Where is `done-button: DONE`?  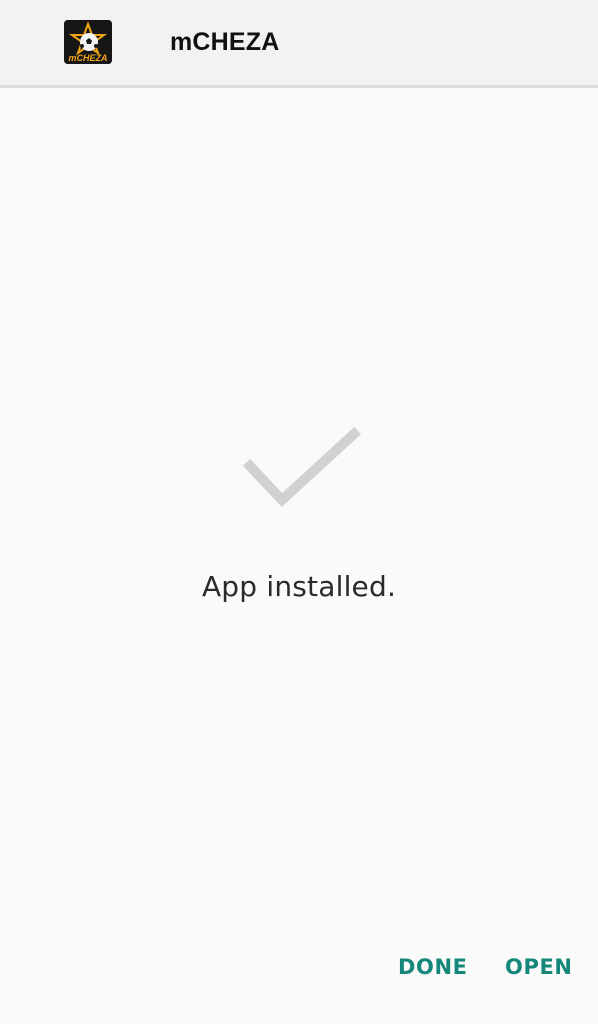 done-button: DONE is located at coordinates (433, 967).